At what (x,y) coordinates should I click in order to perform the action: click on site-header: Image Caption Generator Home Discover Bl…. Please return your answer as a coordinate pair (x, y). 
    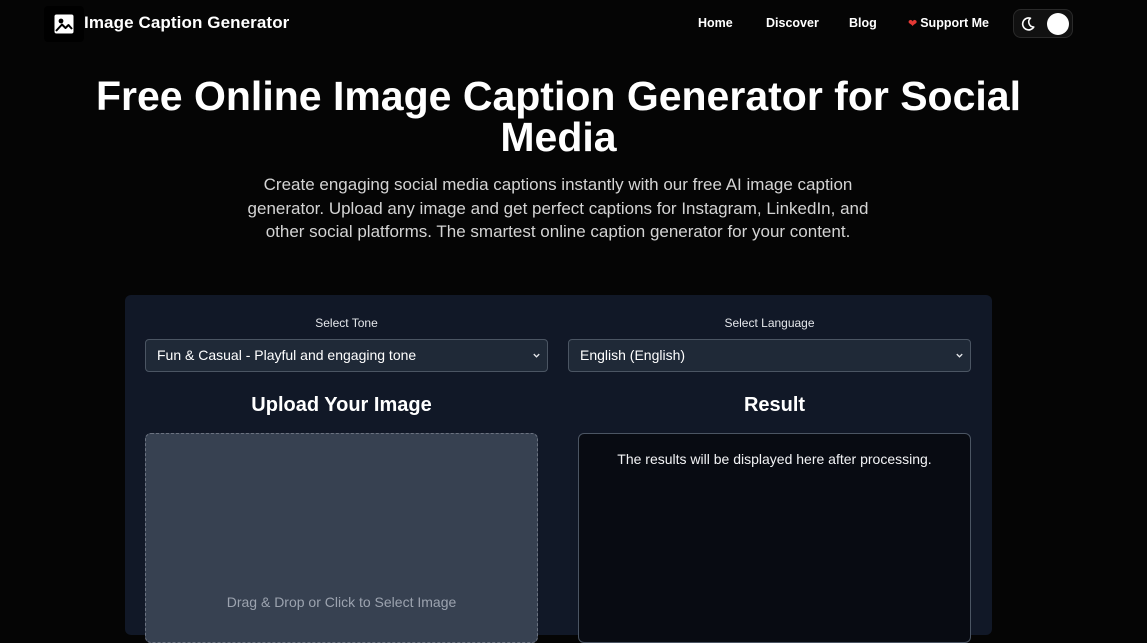
    Looking at the image, I should click on (573, 24).